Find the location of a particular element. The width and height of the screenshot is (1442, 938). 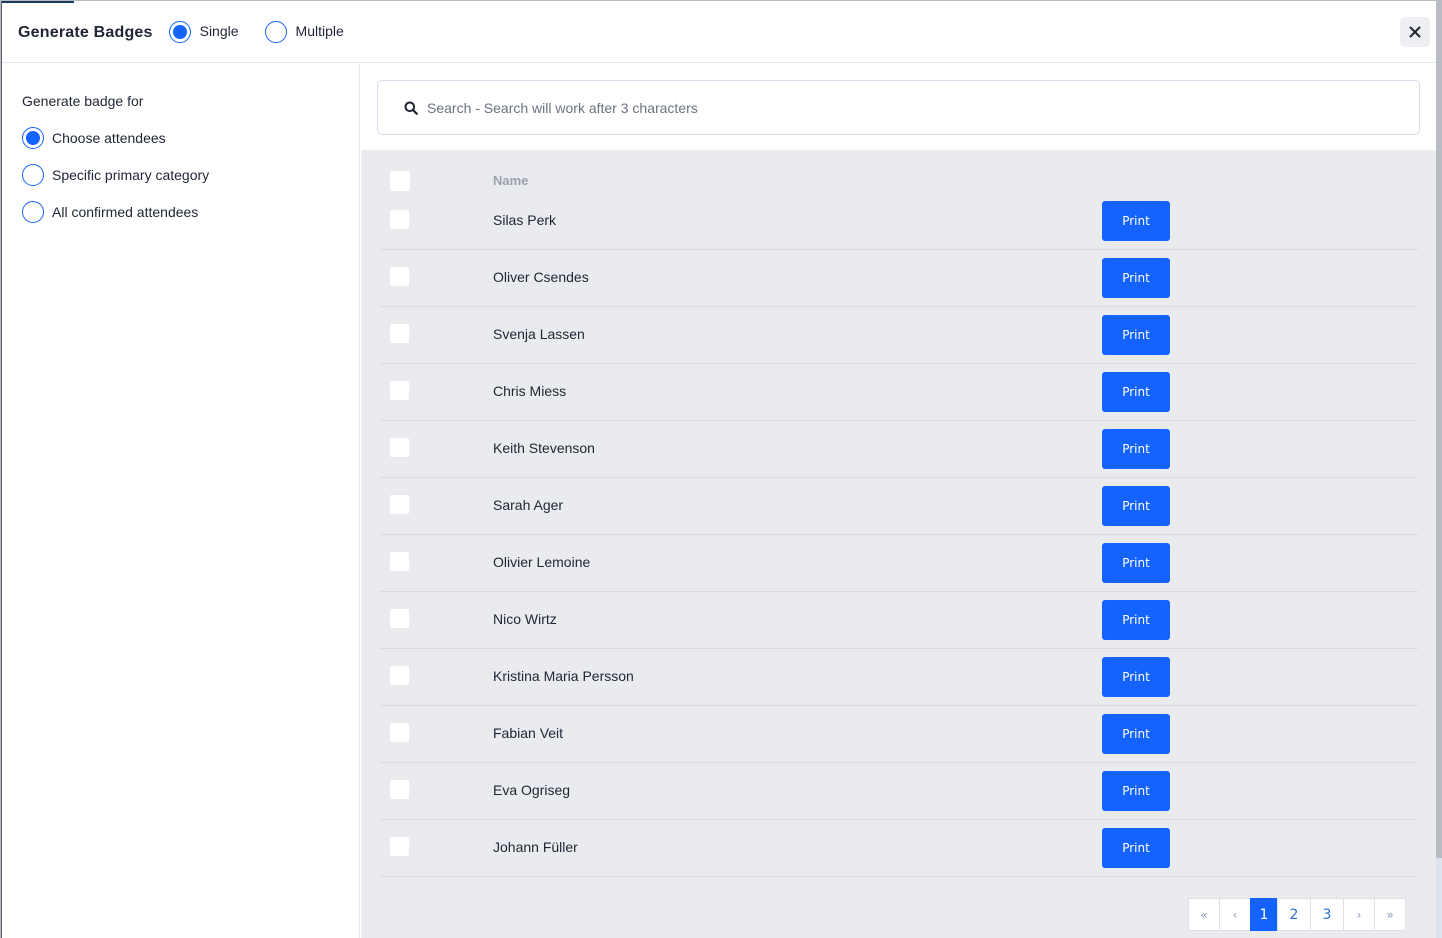

table-row: Silas Perk Print is located at coordinates (899, 221).